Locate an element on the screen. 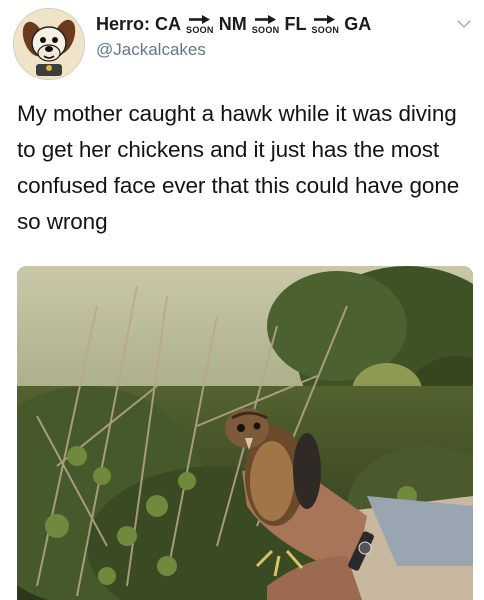 The width and height of the screenshot is (484, 600). display-name: Herro: CA SOON NM SOON FL SOON GA is located at coordinates (233, 24).